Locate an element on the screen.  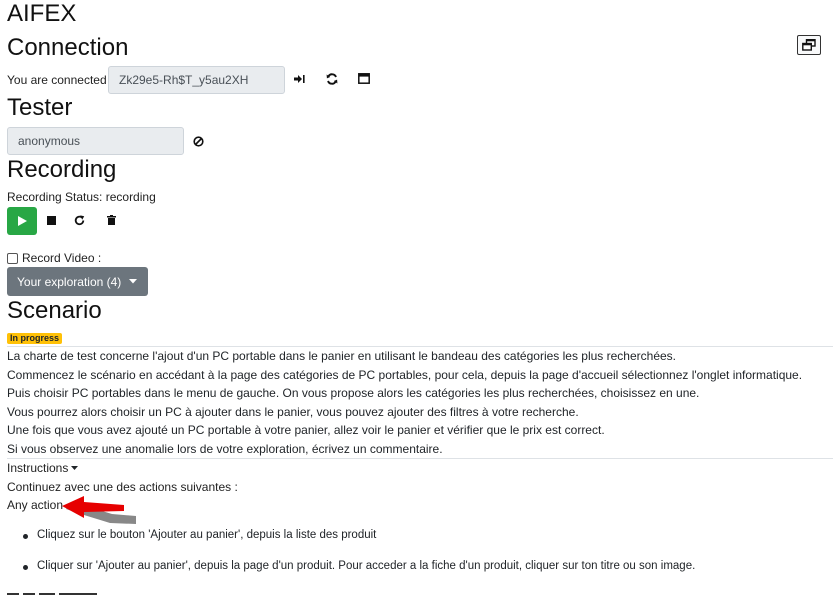
session-id-value: Zk29e5-Rh$T_y5au2XH is located at coordinates (184, 80).